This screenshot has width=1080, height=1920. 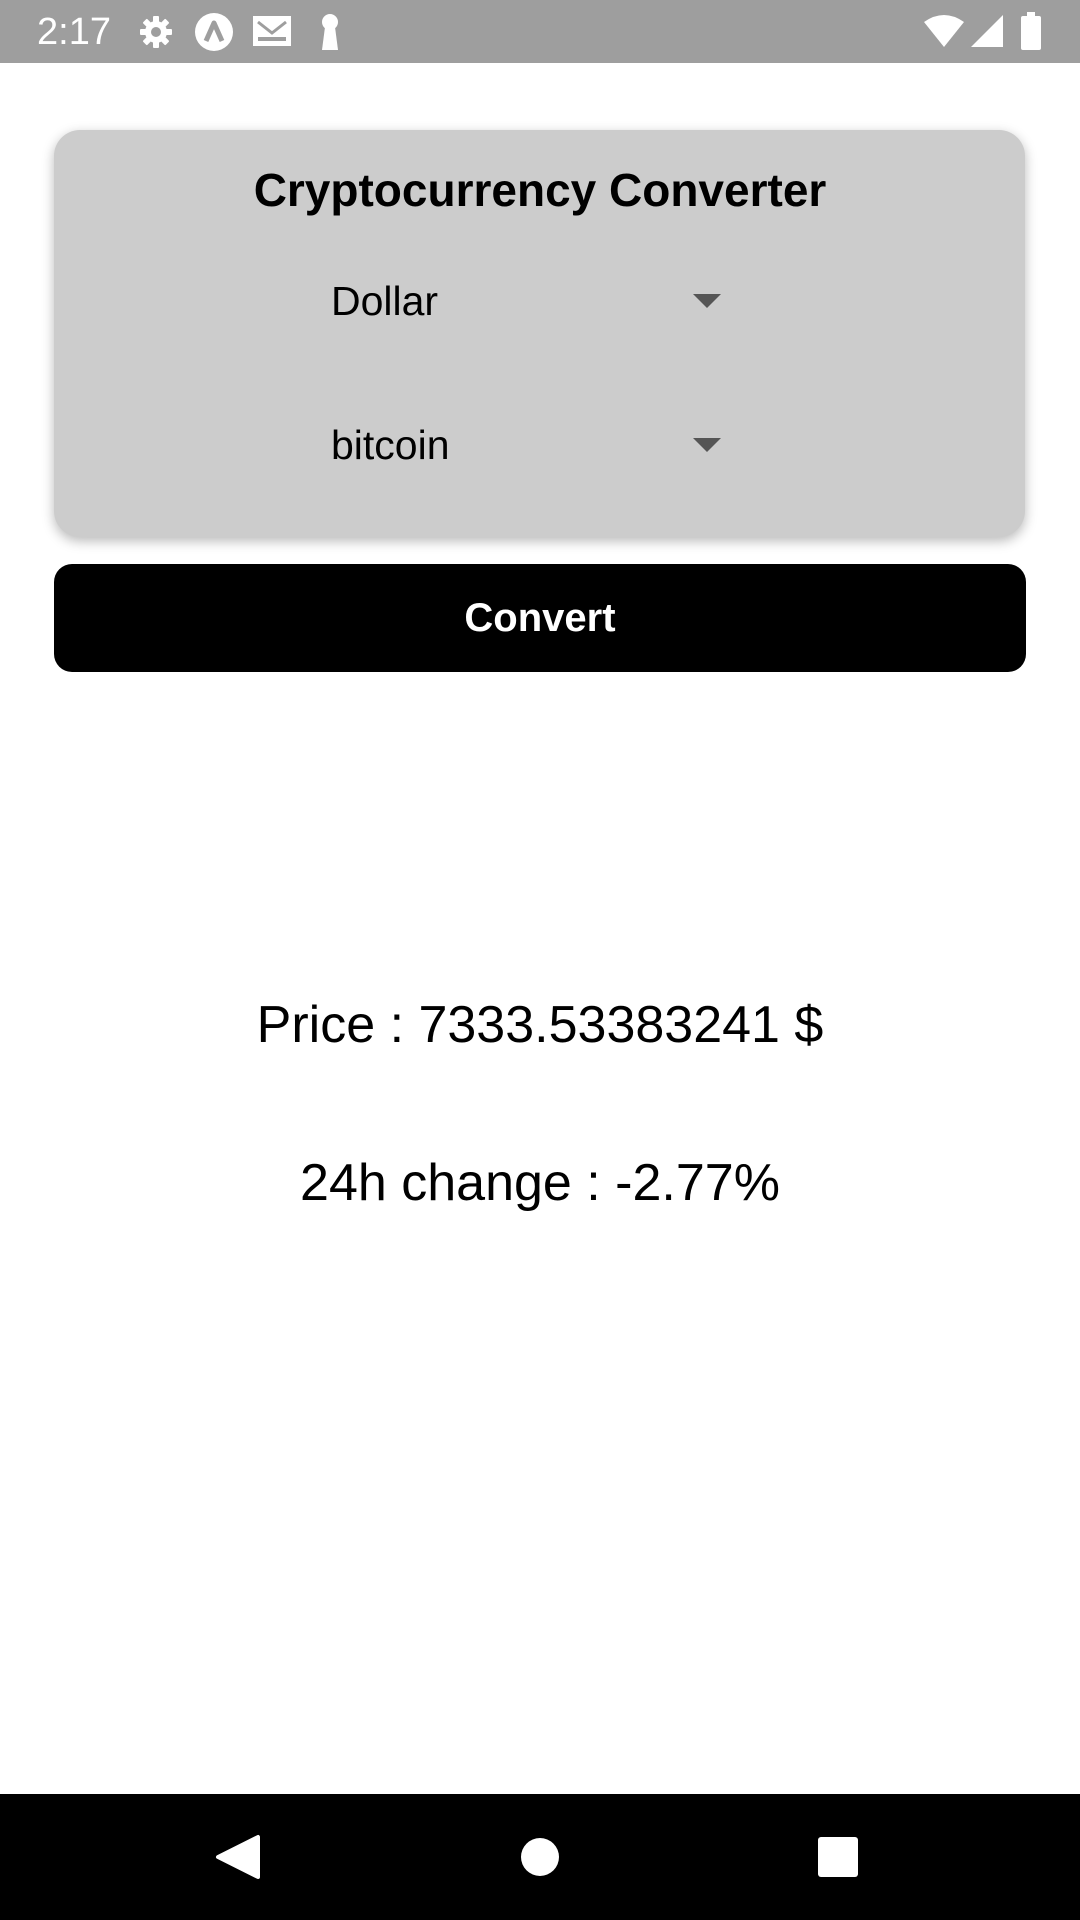 I want to click on navigation-bar, so click(x=540, y=1857).